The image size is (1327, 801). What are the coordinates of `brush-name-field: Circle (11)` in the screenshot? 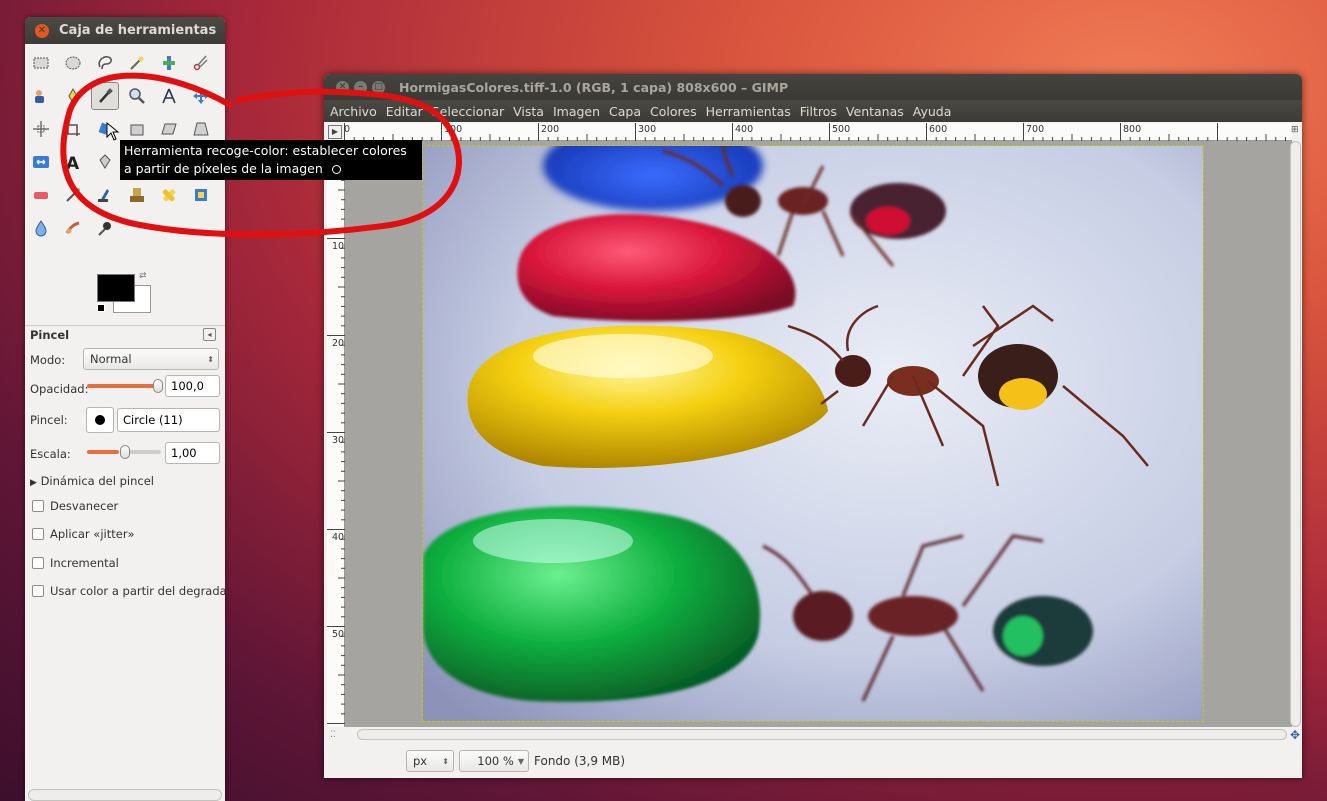 It's located at (168, 420).